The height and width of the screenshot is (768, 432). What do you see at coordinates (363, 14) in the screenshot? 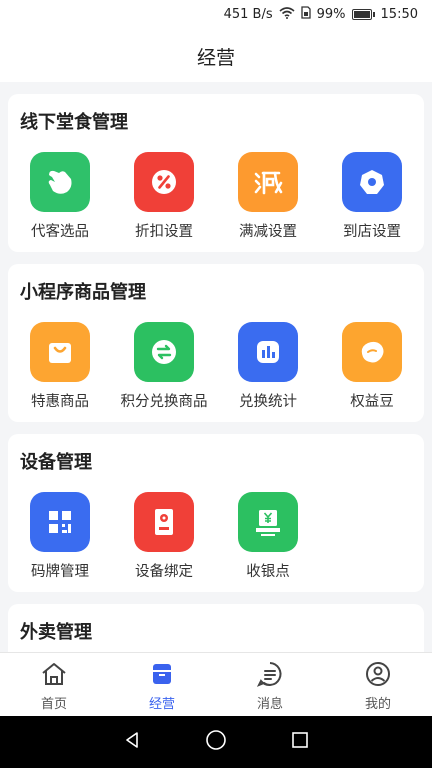
I see `battery-icon` at bounding box center [363, 14].